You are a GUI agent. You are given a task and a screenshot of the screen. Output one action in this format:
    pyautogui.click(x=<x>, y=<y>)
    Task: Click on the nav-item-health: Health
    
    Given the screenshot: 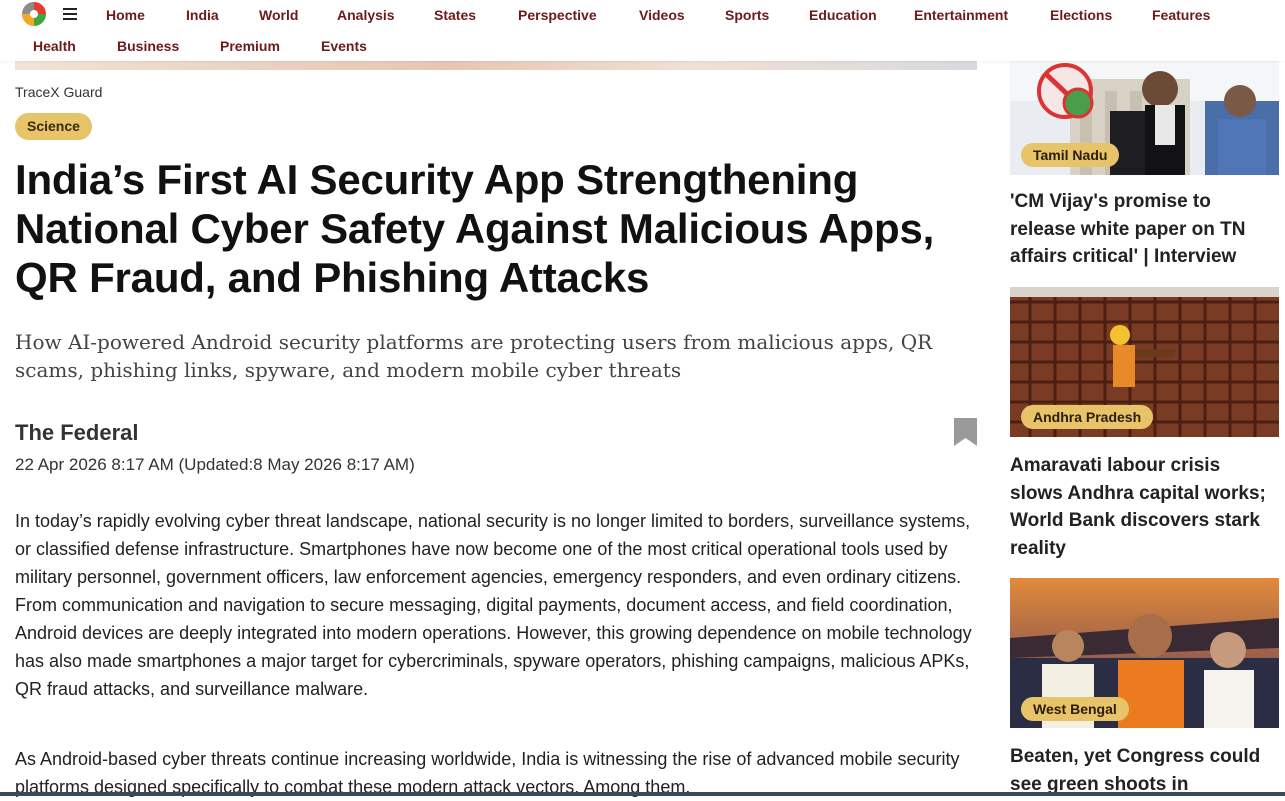 What is the action you would take?
    pyautogui.click(x=54, y=46)
    